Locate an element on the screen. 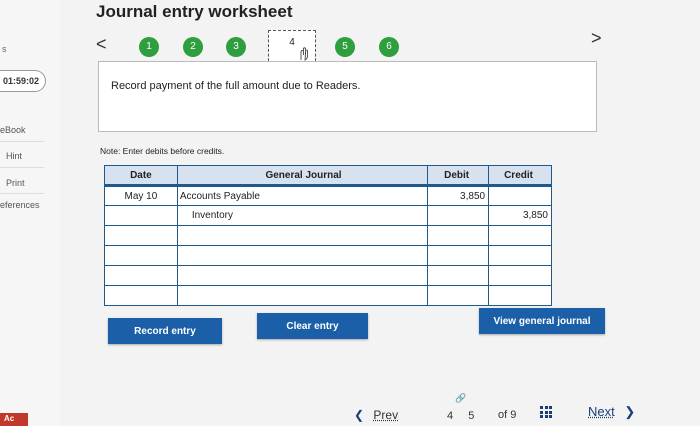  chevron-right-icon: > is located at coordinates (596, 38).